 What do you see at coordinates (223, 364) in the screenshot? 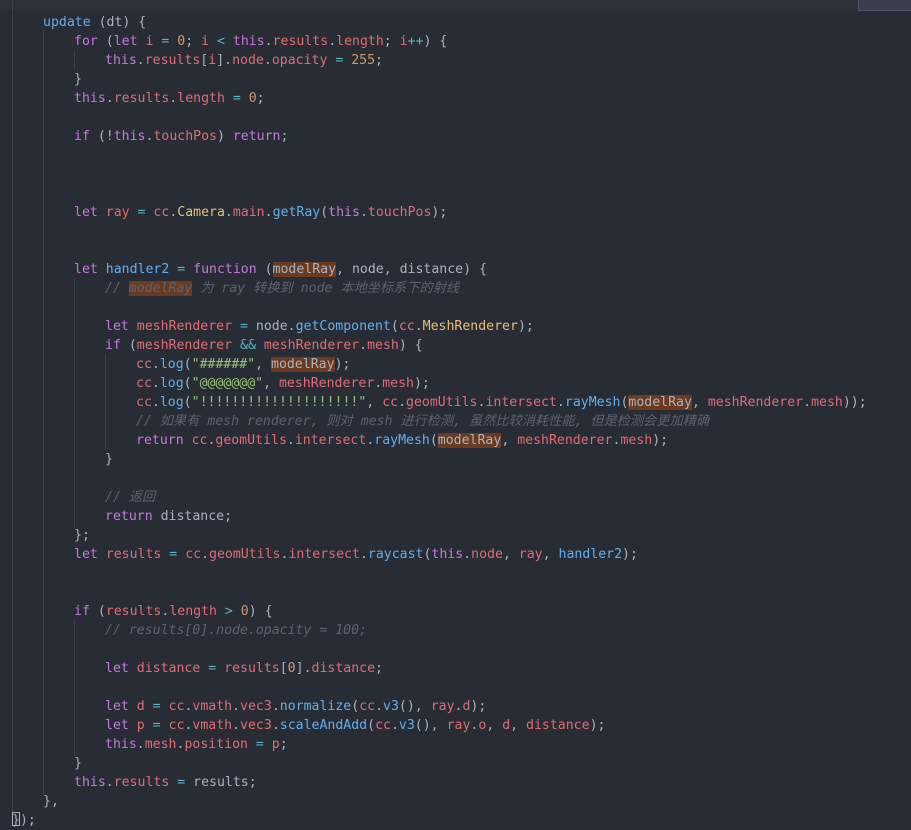
I see `code-token: "######"` at bounding box center [223, 364].